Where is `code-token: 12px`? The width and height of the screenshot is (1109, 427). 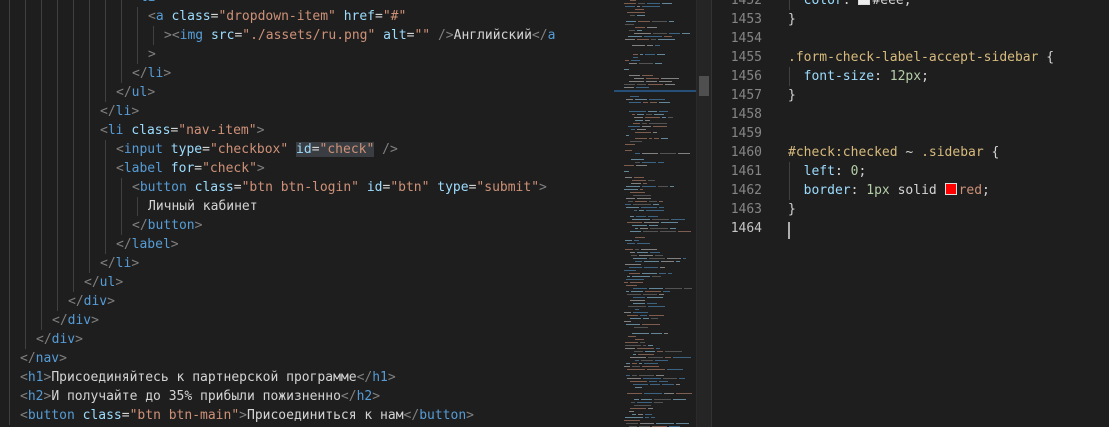 code-token: 12px is located at coordinates (905, 76).